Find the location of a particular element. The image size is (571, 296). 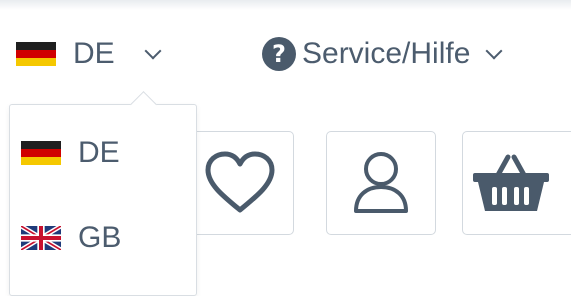

question-circle-icon: ? is located at coordinates (279, 54).